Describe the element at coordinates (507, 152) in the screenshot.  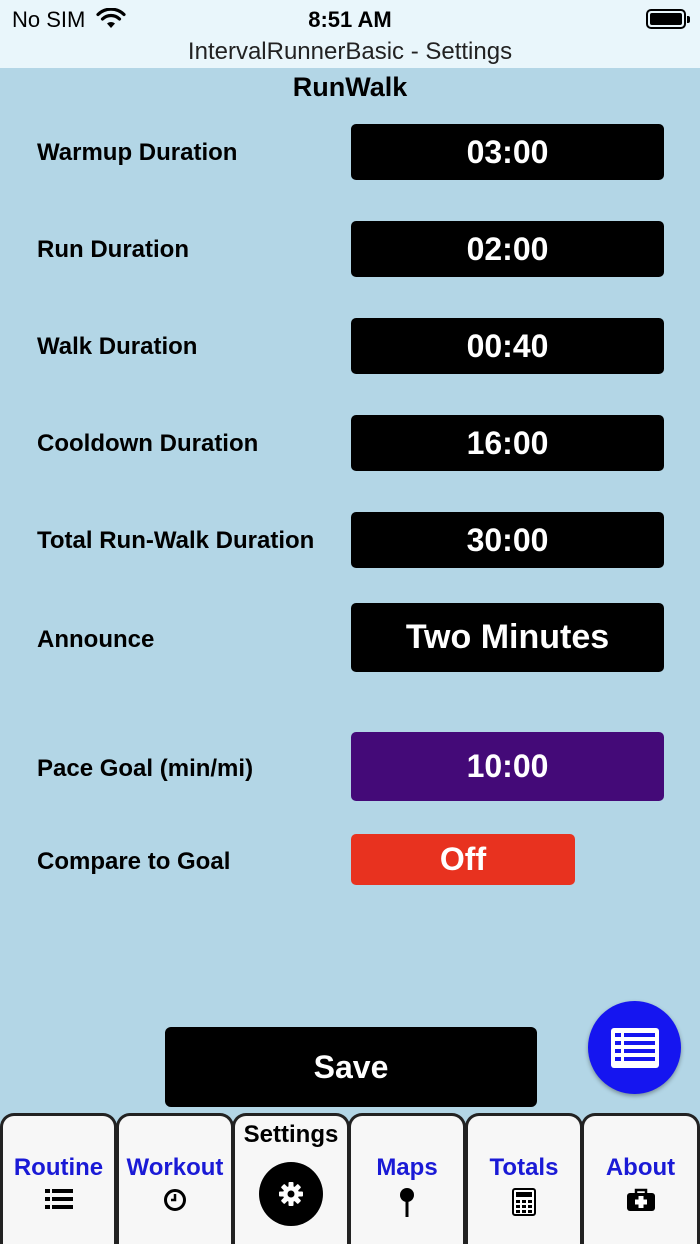
I see `warmup-duration-button: 03:00` at that location.